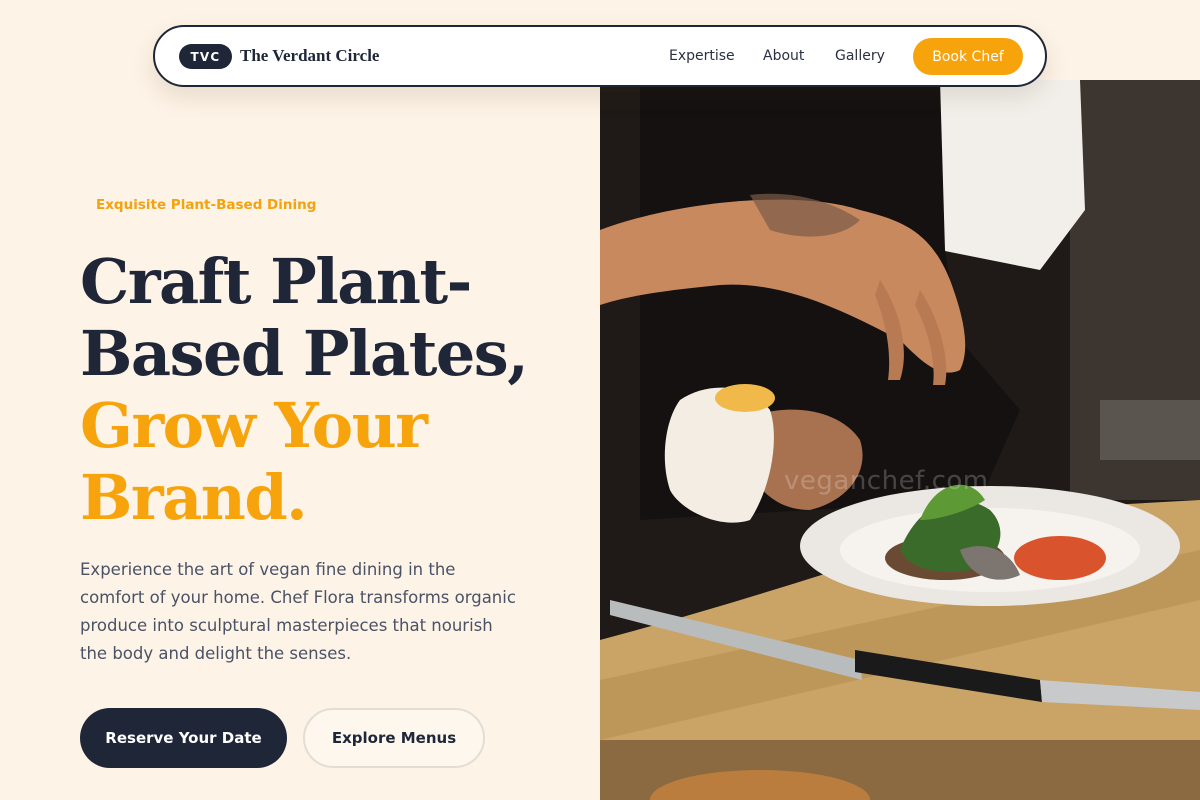  What do you see at coordinates (968, 56) in the screenshot?
I see `book-chef-button: Book Chef` at bounding box center [968, 56].